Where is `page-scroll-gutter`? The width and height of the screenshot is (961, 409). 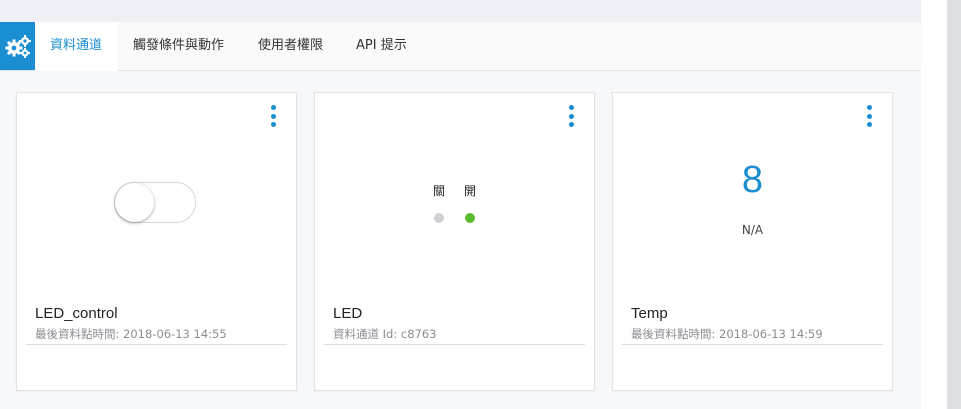 page-scroll-gutter is located at coordinates (934, 204).